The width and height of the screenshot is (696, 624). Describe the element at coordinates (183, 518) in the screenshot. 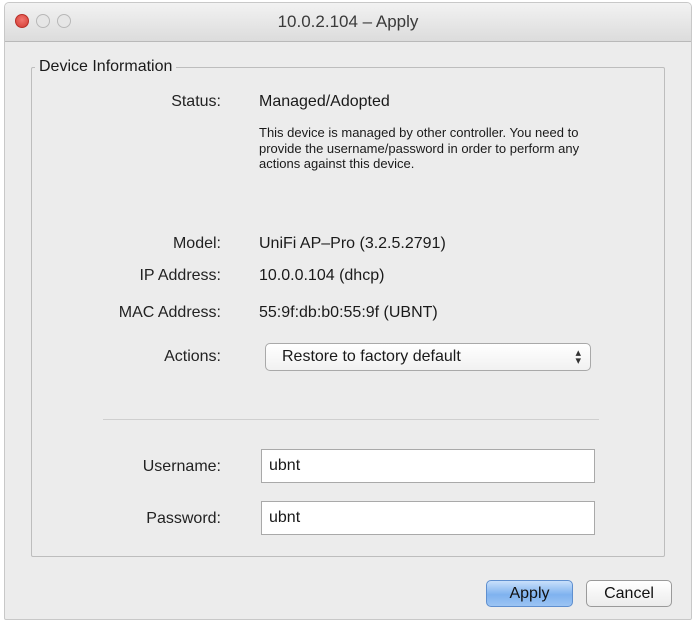

I see `password-label: Password:` at that location.